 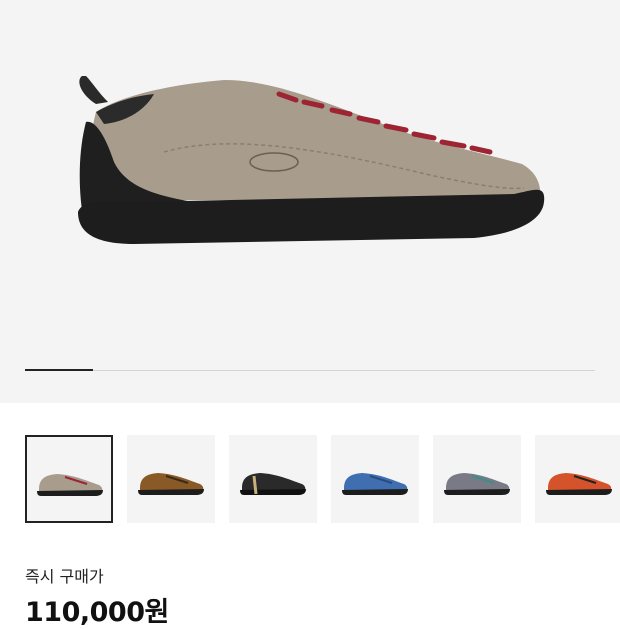 I want to click on instant-buy-price-label: 즉시 구매가, so click(x=64, y=576).